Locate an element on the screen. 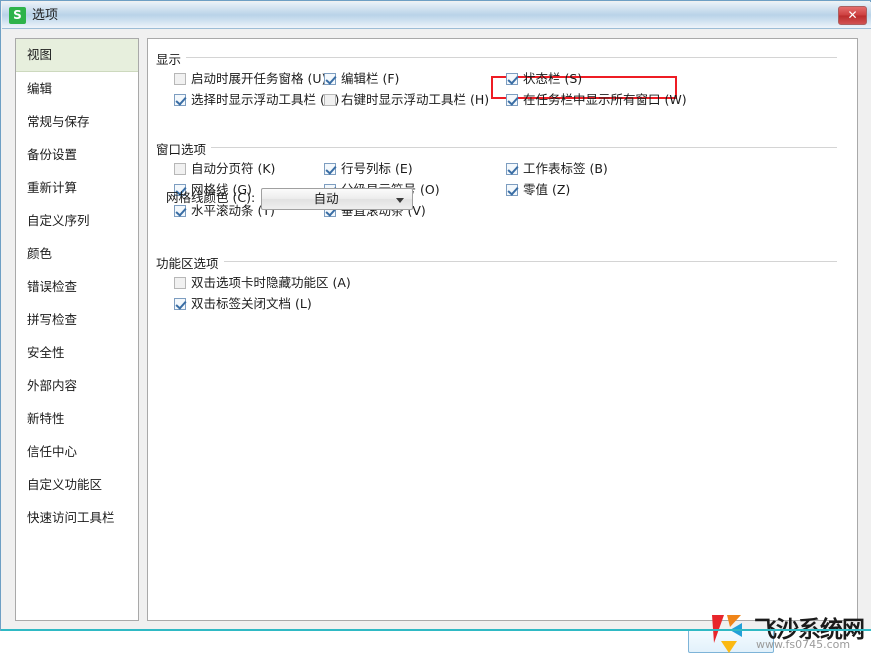 Image resolution: width=871 pixels, height=657 pixels. brand-logo-icon is located at coordinates (727, 634).